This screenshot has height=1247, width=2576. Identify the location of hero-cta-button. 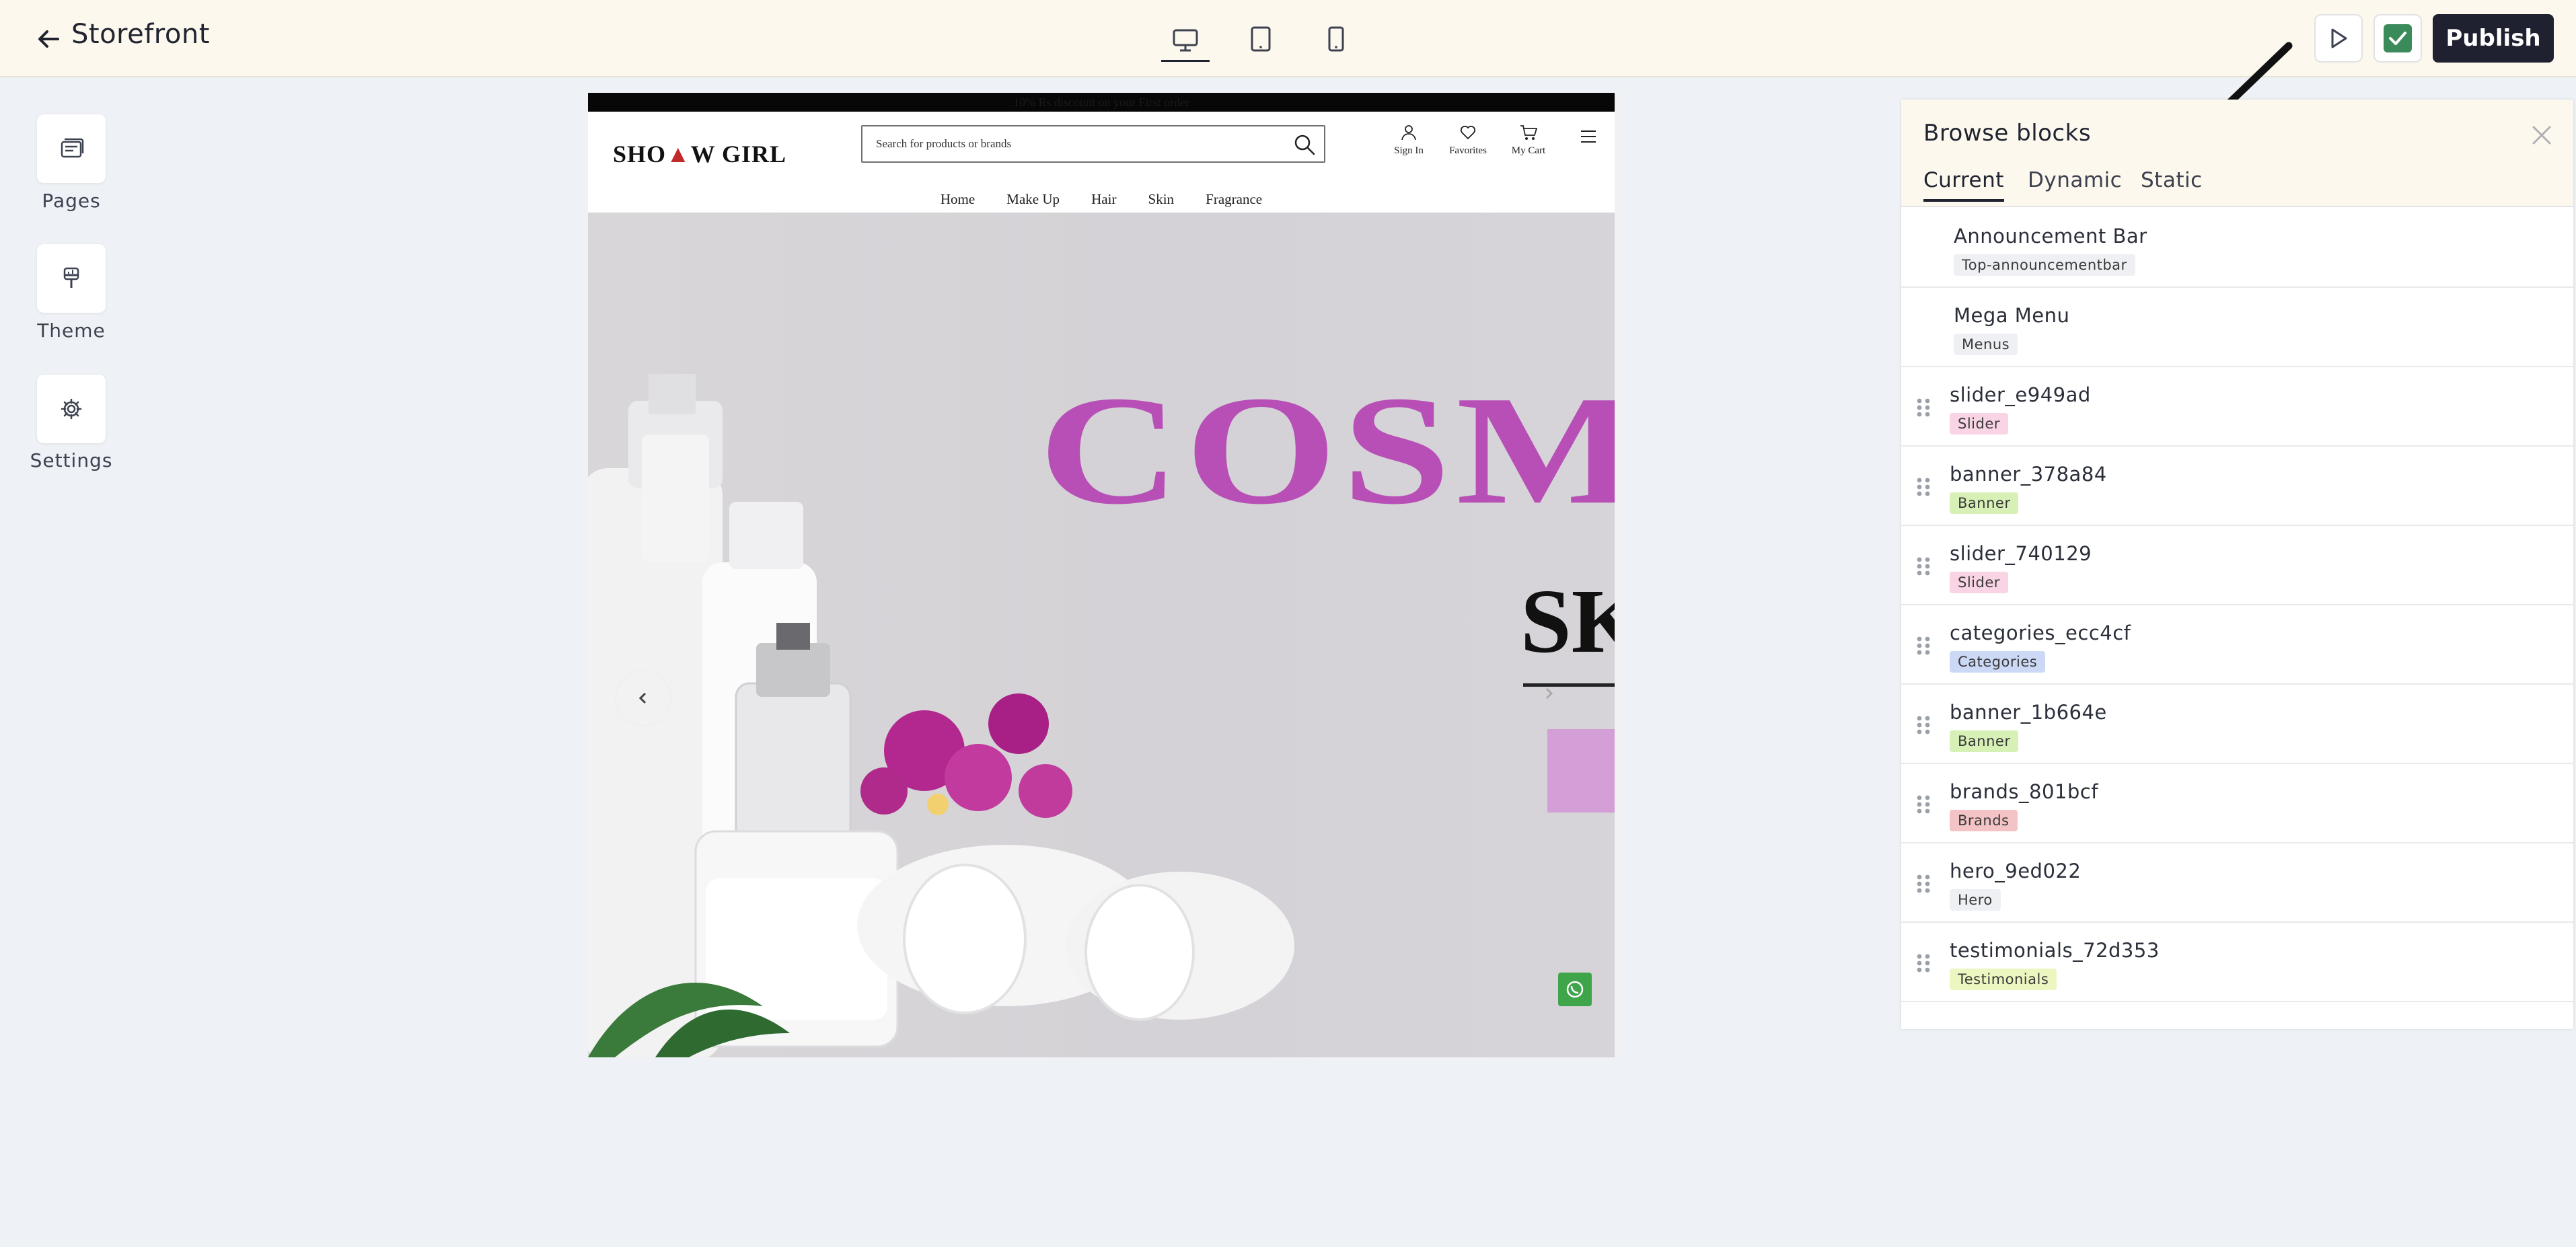
(1581, 771).